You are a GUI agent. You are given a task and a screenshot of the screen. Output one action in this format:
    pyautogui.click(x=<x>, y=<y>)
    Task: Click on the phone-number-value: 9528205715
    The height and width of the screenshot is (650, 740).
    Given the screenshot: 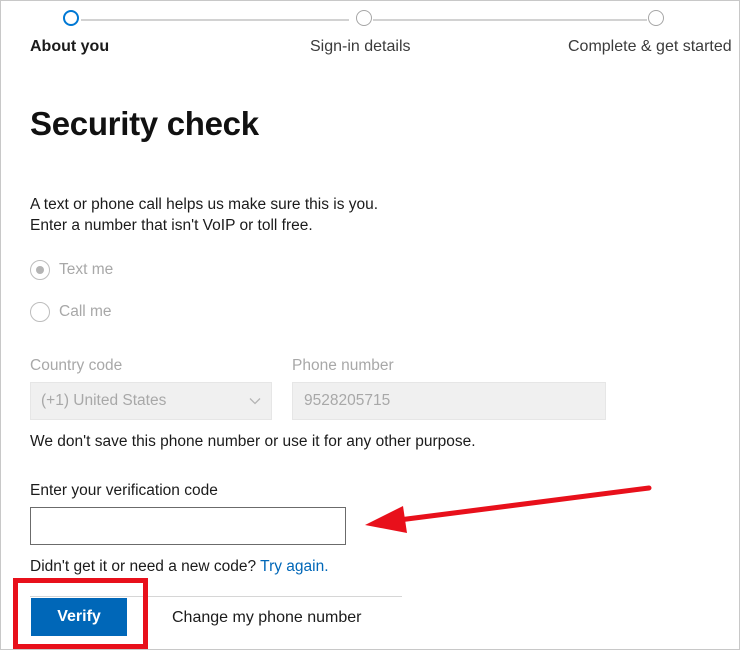 What is the action you would take?
    pyautogui.click(x=347, y=400)
    